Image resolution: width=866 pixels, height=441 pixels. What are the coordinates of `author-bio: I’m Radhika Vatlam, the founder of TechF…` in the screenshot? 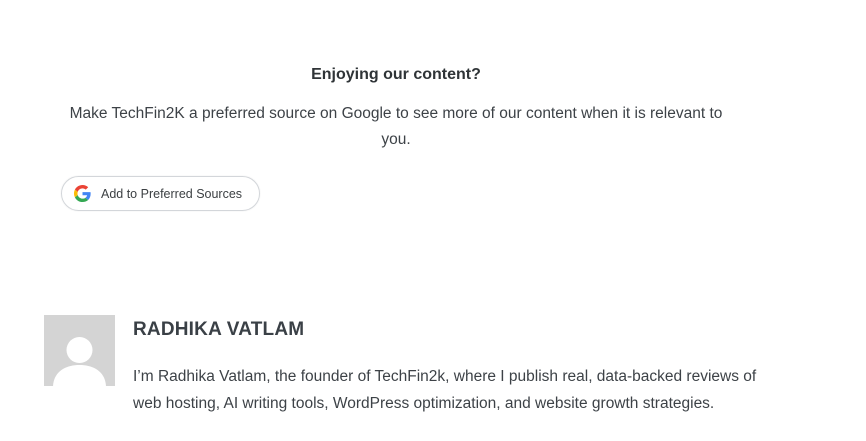 It's located at (445, 390).